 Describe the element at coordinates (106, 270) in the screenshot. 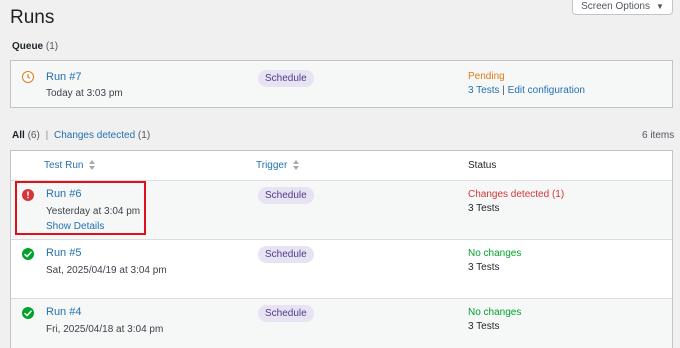

I see `run-time: Sat, 2025/04/19 at 3:04 pm` at that location.